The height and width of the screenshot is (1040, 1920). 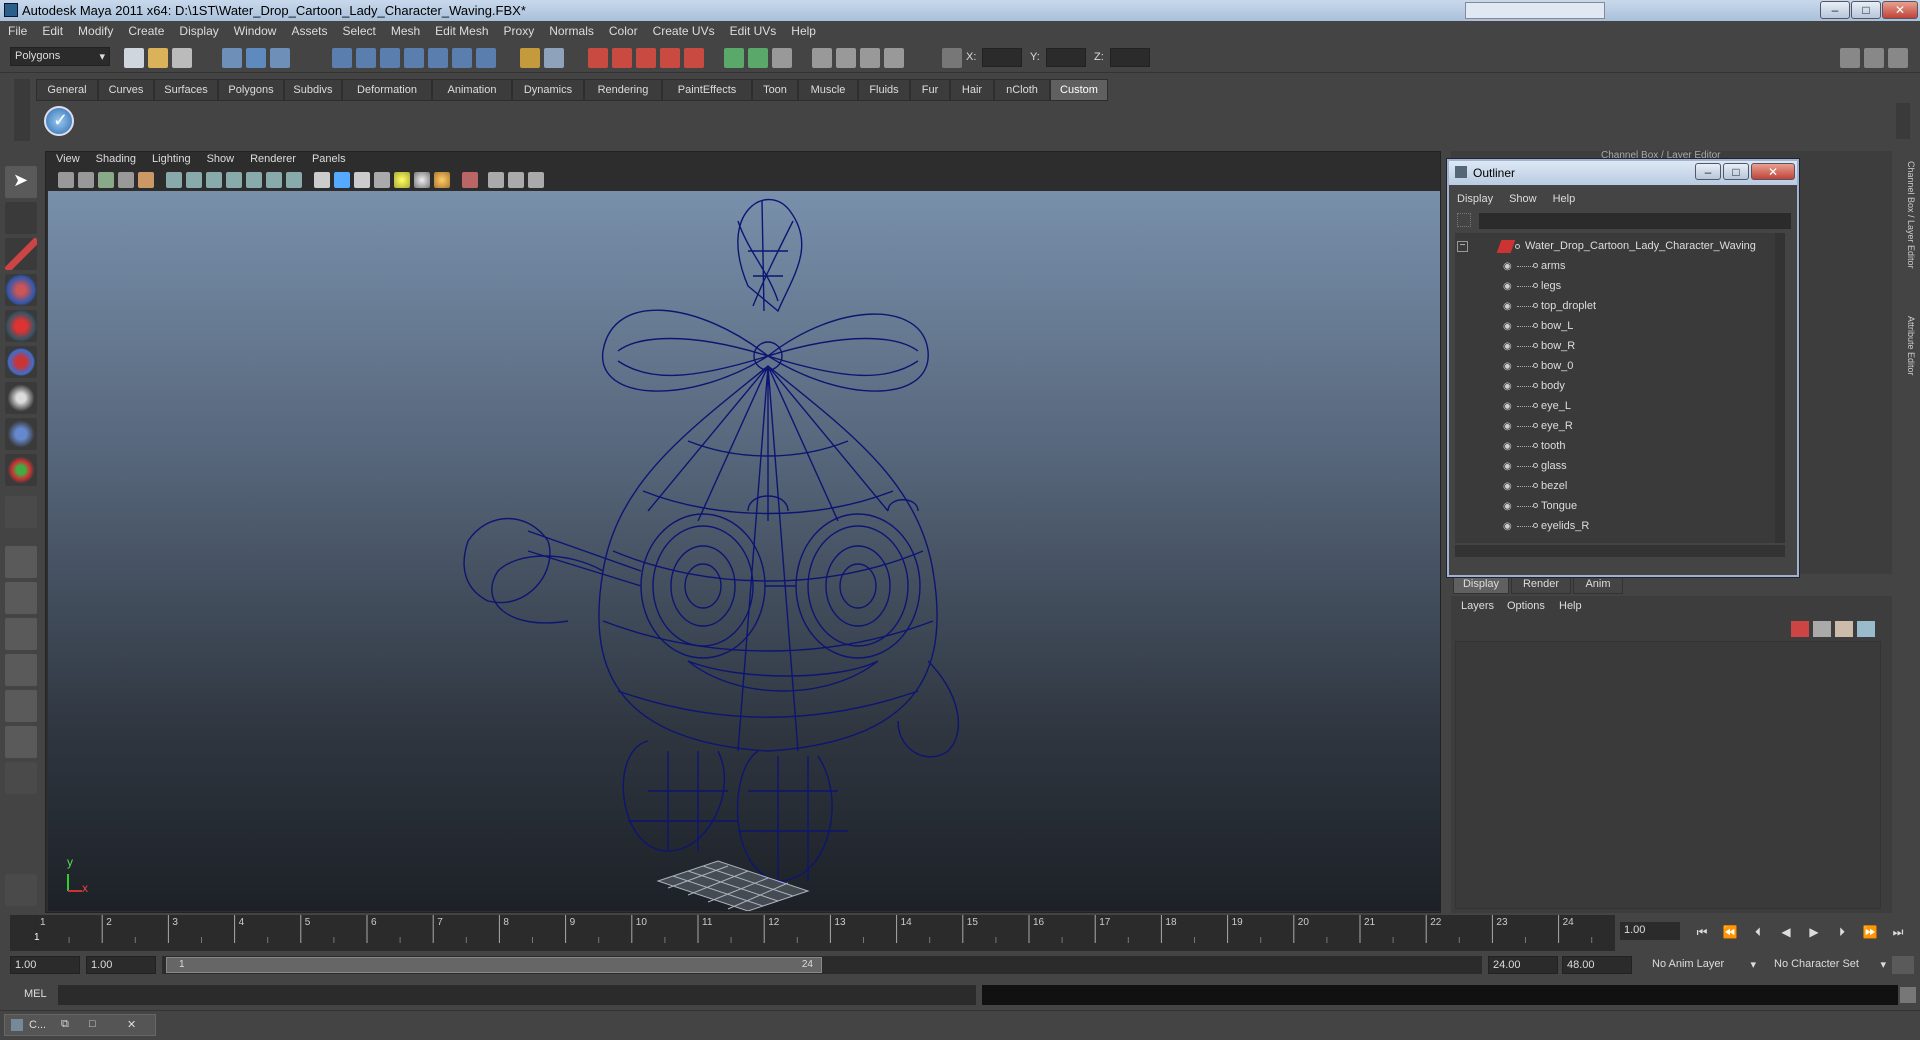 What do you see at coordinates (329, 158) in the screenshot?
I see `viewport-menu-panels: Panels` at bounding box center [329, 158].